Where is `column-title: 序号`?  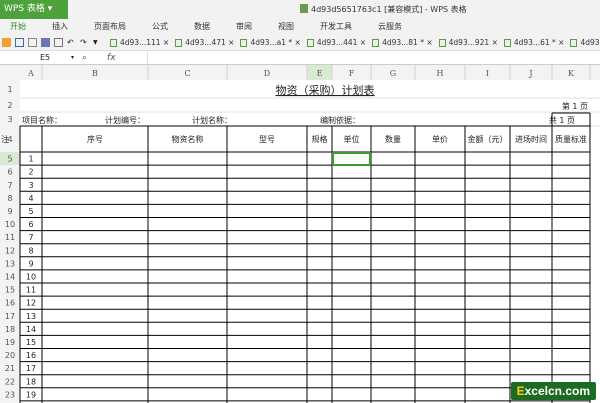 column-title: 序号 is located at coordinates (95, 139).